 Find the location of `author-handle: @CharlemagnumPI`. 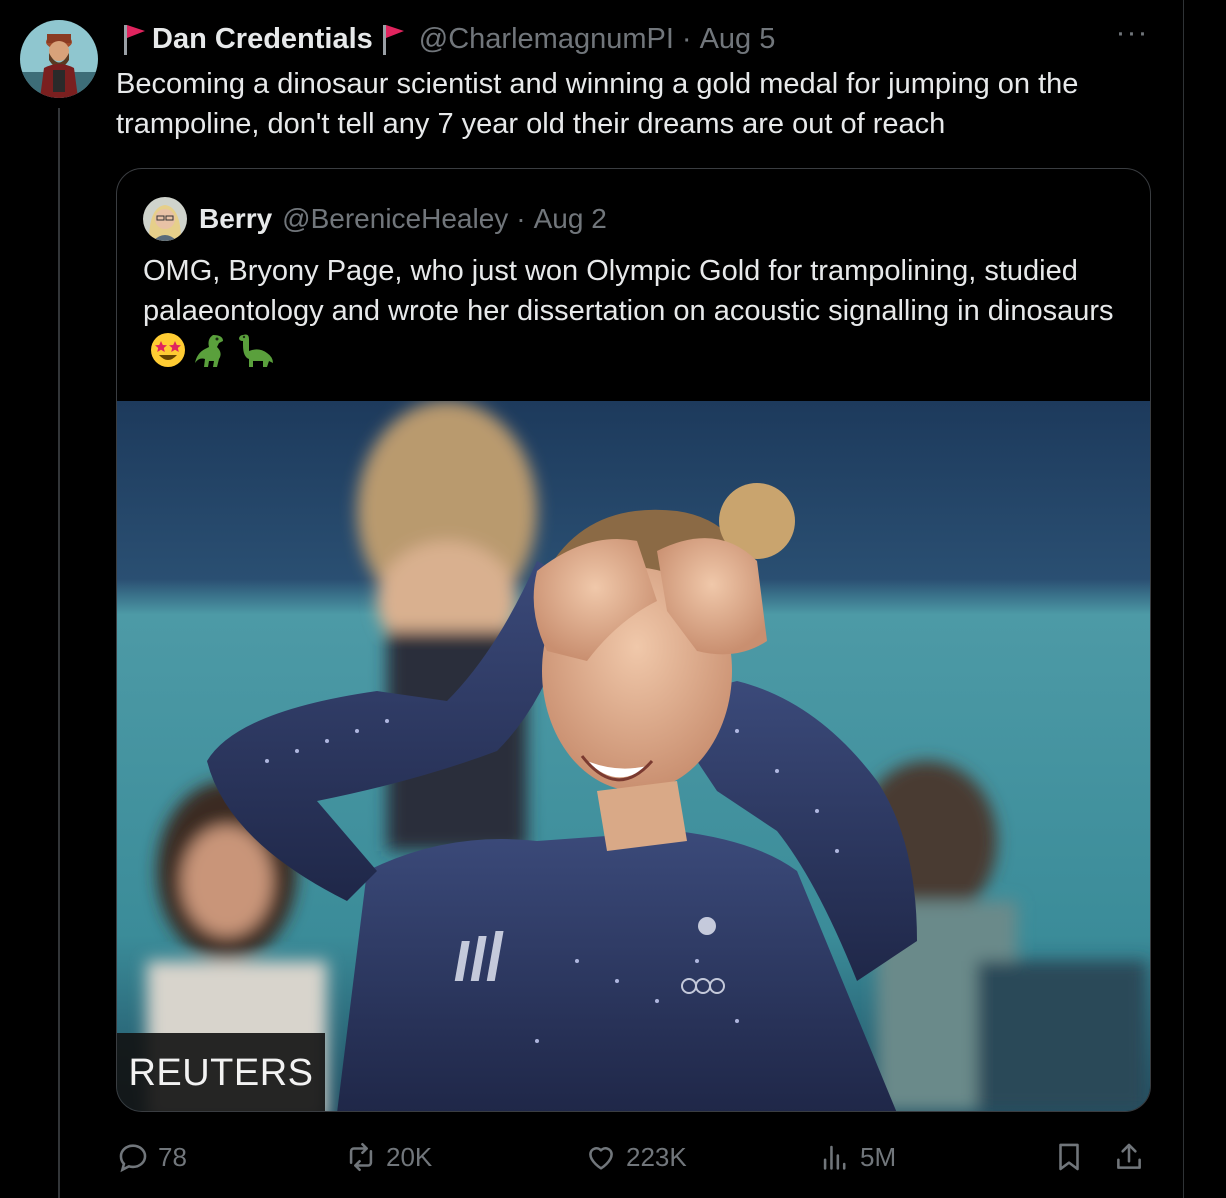

author-handle: @CharlemagnumPI is located at coordinates (546, 39).